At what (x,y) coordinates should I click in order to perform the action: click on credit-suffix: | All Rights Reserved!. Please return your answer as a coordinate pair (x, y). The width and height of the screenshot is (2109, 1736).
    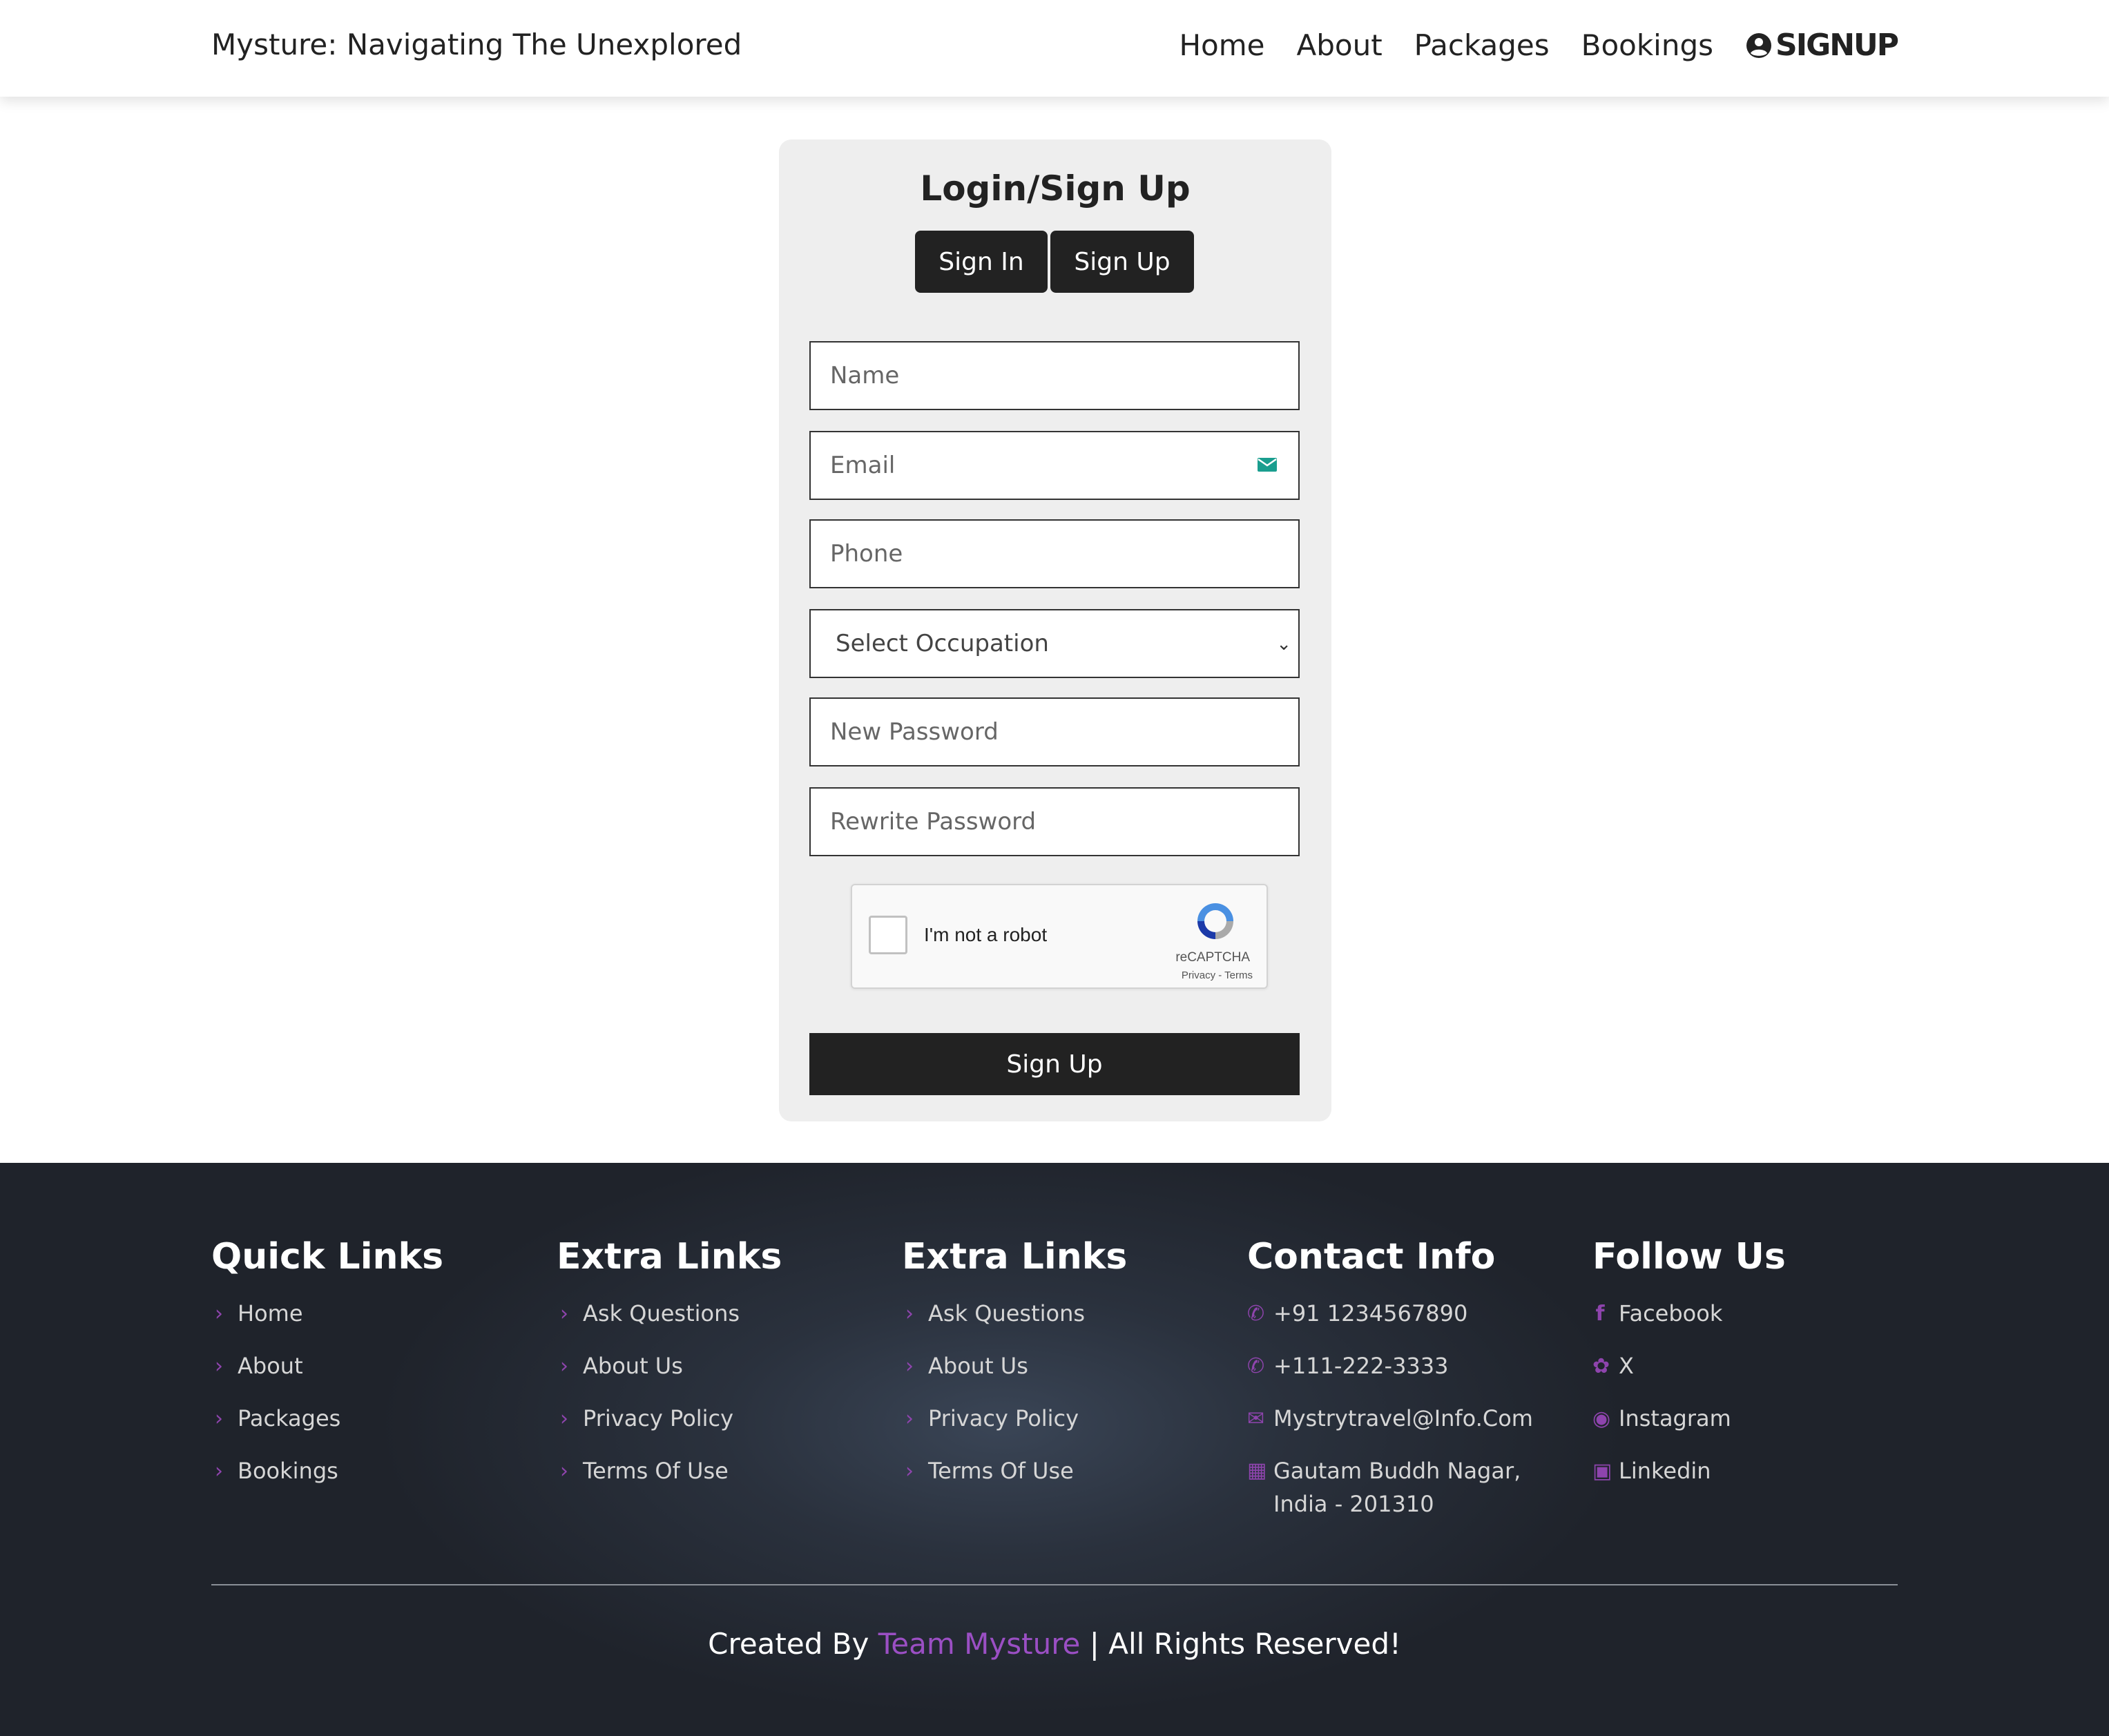
    Looking at the image, I should click on (1245, 1644).